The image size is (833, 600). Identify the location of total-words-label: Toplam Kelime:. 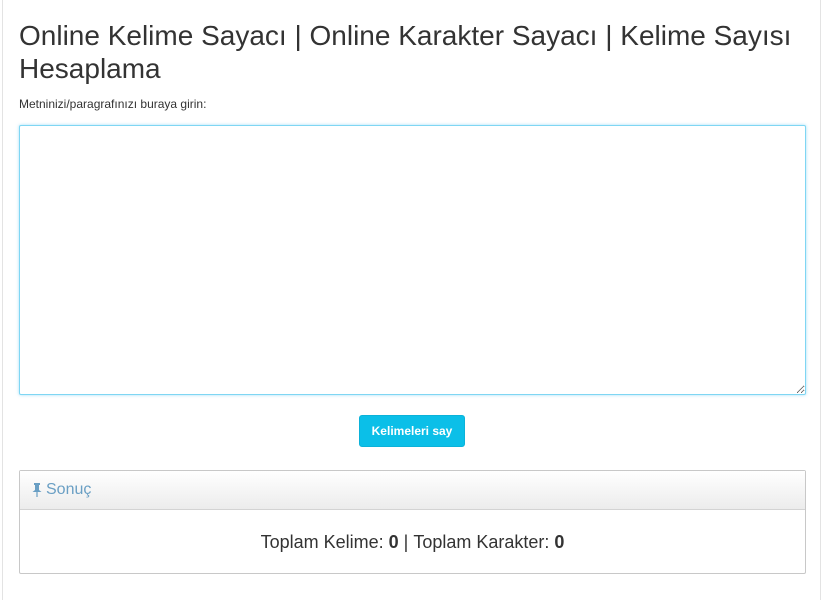
(322, 541).